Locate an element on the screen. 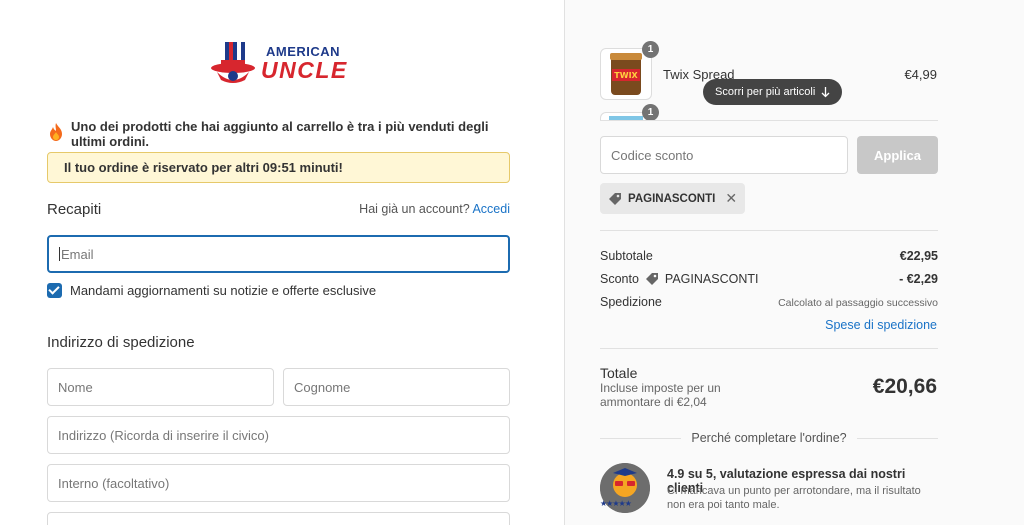  brand-word-uncle: UNCLE is located at coordinates (304, 70).